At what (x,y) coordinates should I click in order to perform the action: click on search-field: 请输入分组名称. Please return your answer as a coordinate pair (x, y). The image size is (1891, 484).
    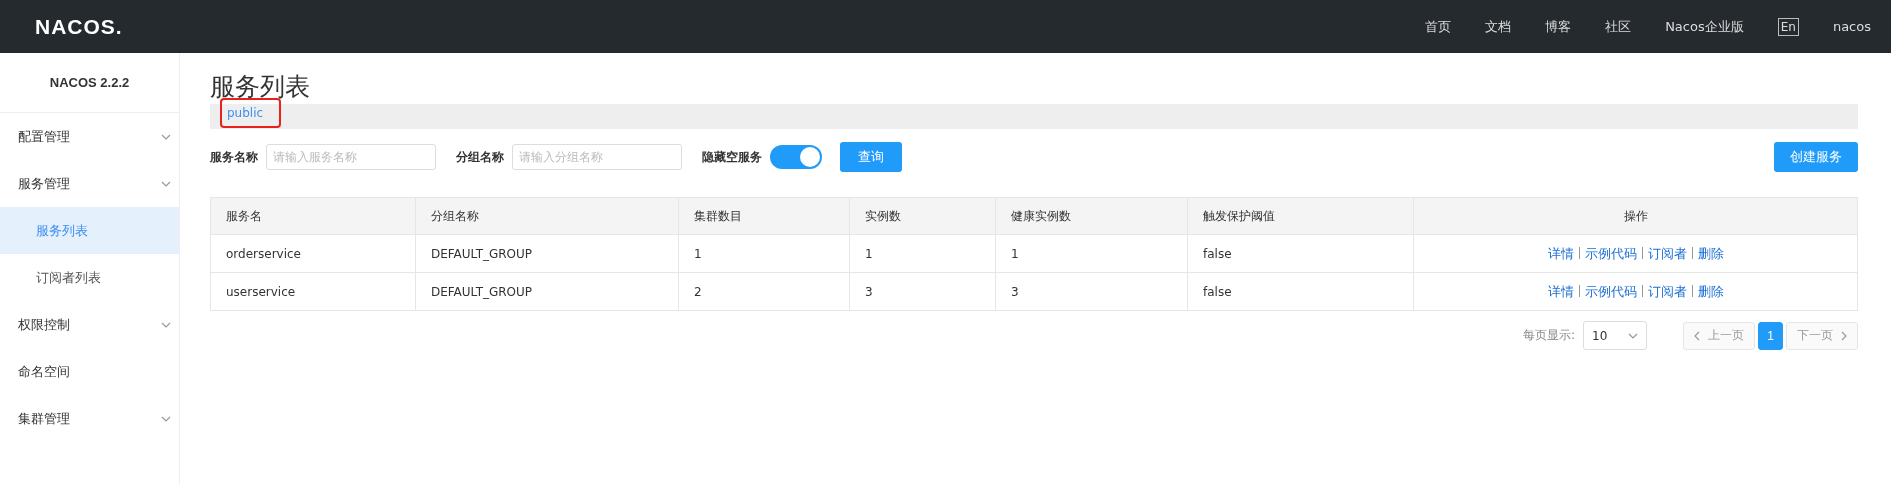
    Looking at the image, I should click on (597, 157).